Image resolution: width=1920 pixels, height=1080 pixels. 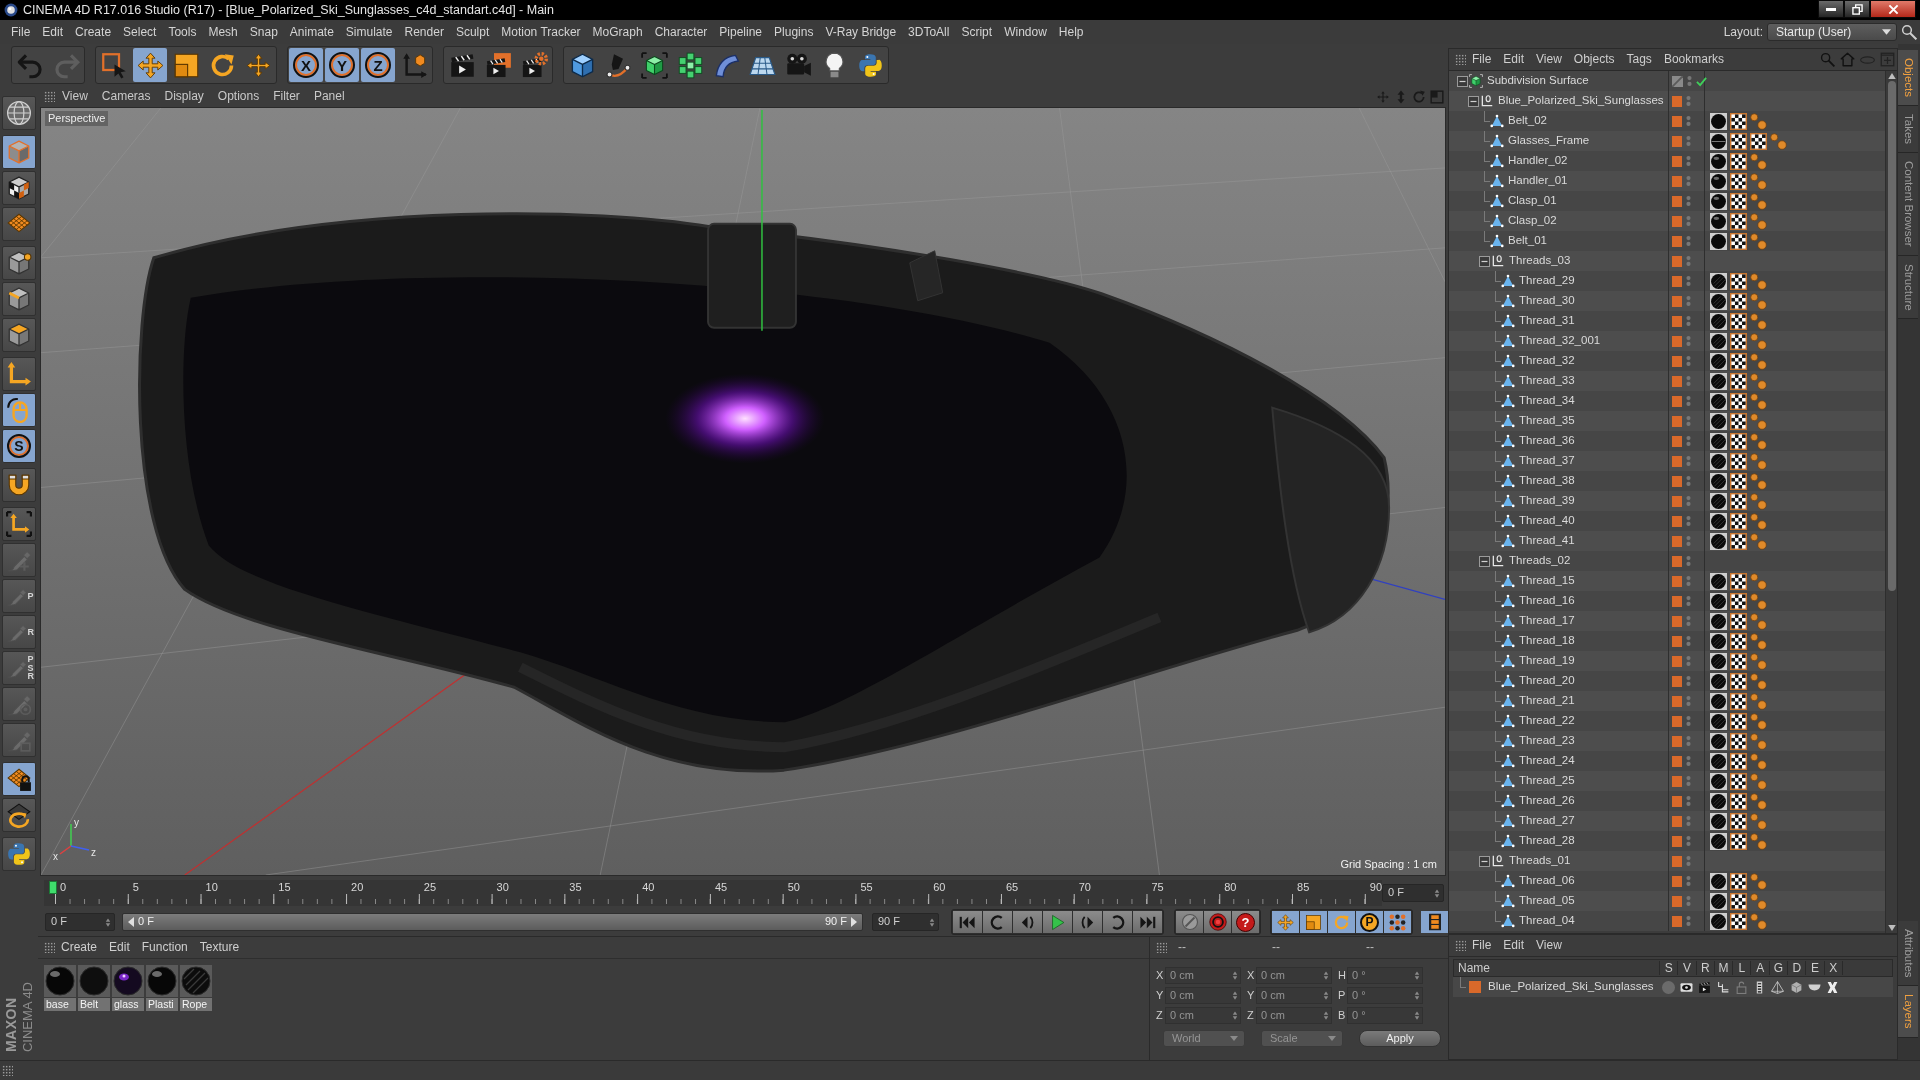 I want to click on globe-button, so click(x=19, y=113).